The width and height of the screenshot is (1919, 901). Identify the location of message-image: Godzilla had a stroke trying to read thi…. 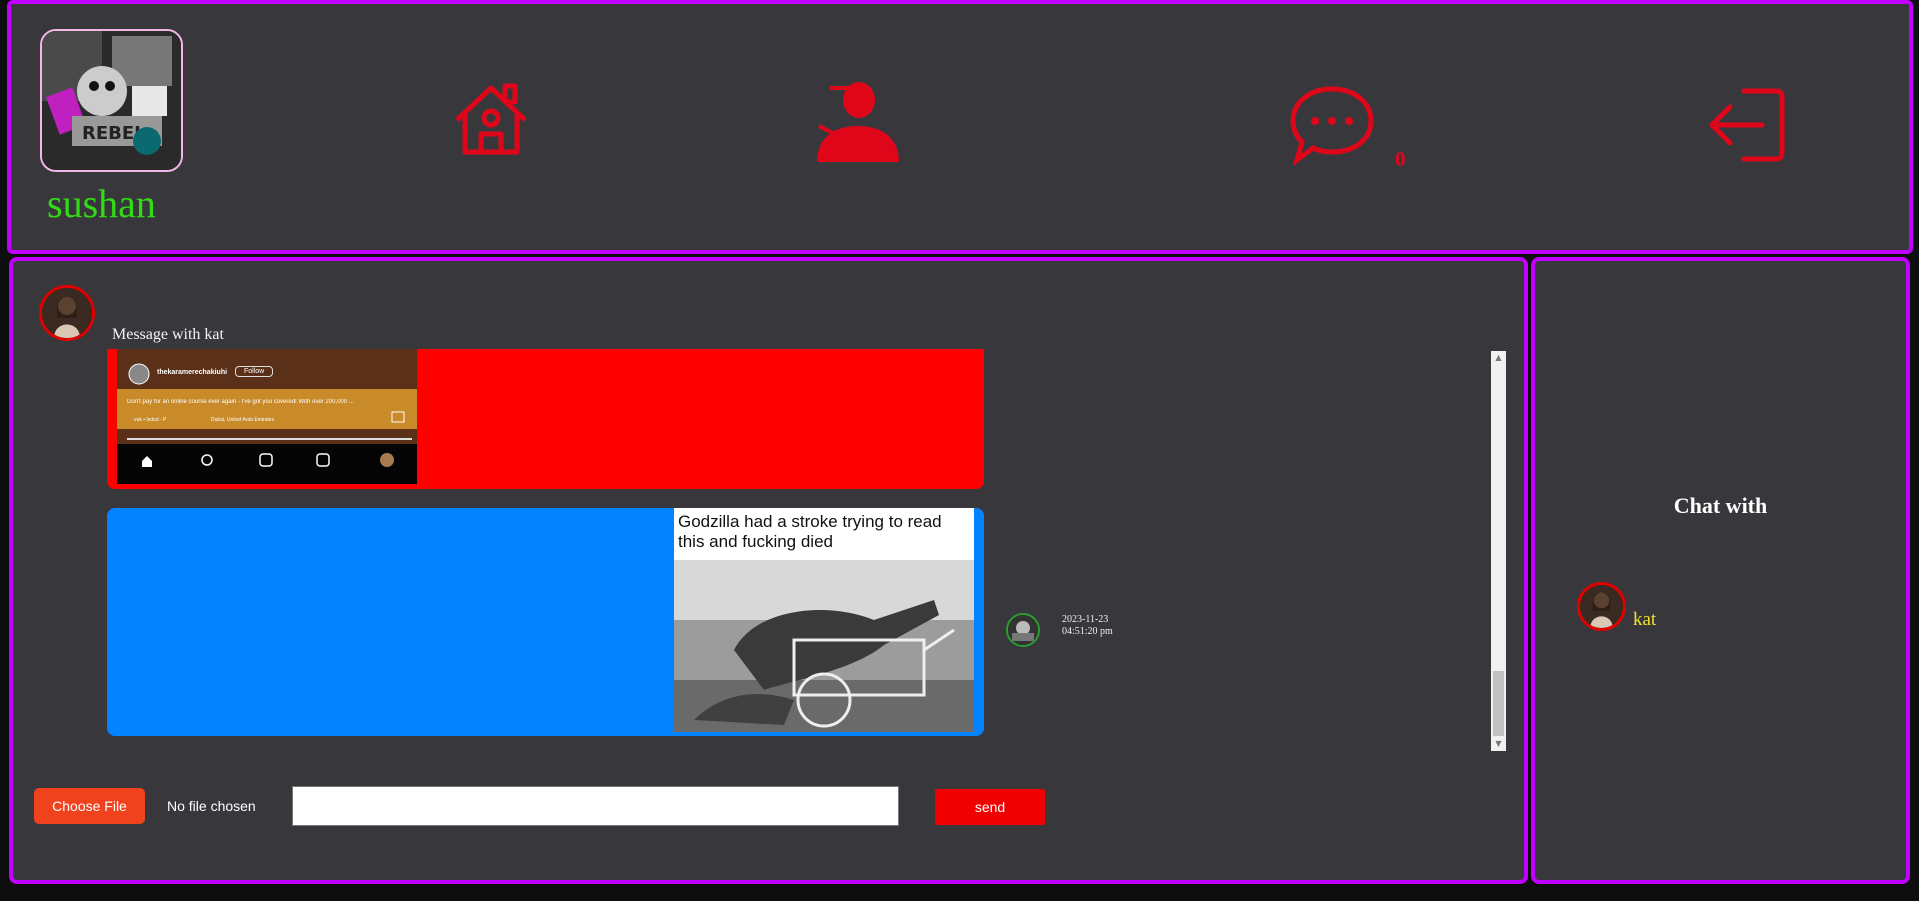
(824, 620).